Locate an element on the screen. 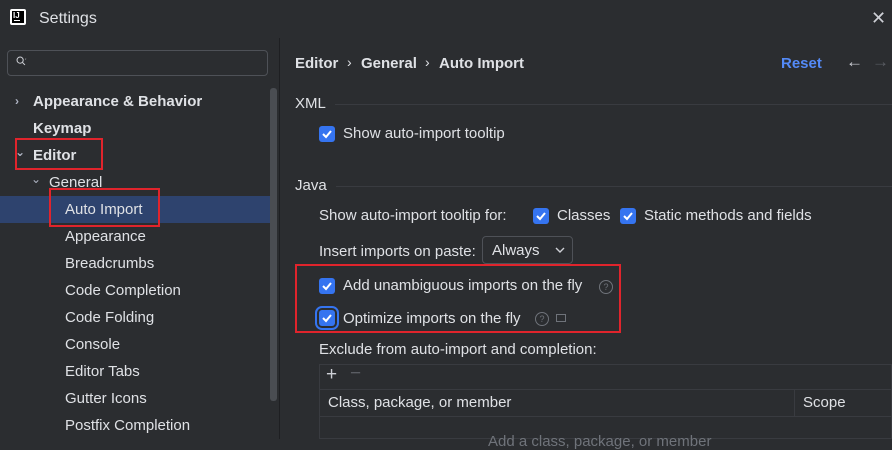 The image size is (892, 450). tree-item-label: Code Folding is located at coordinates (110, 317).